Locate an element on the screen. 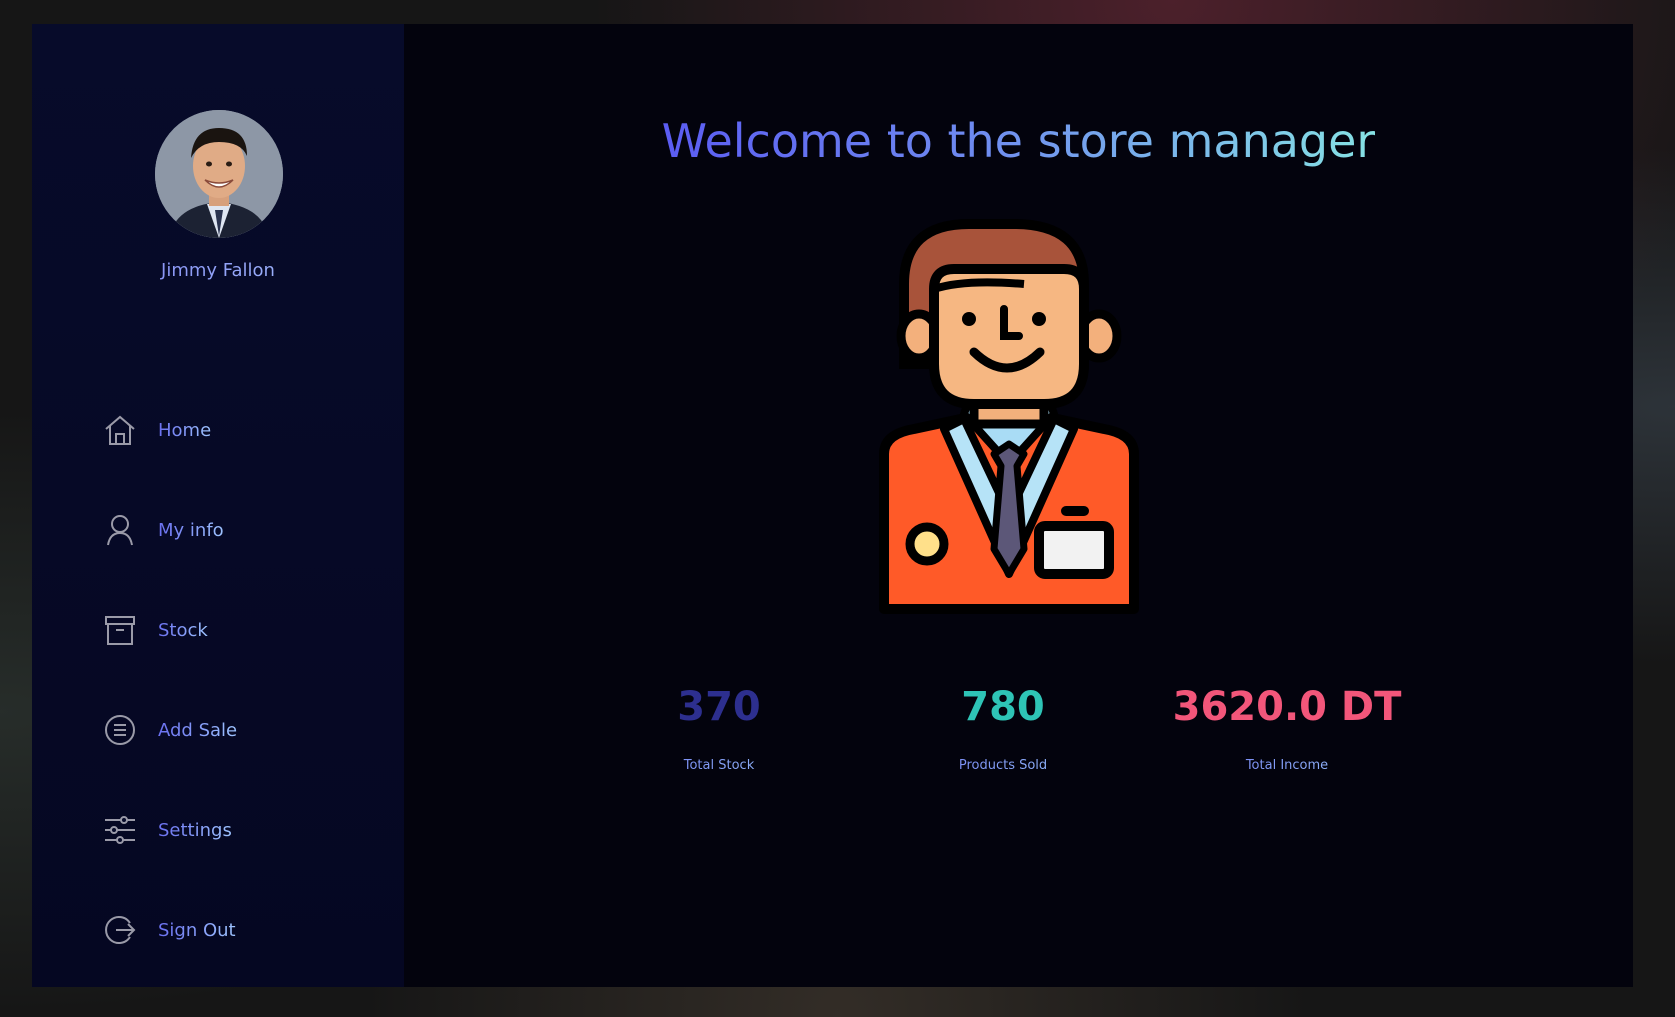  page-title: Welcome to the store manager is located at coordinates (1018, 141).